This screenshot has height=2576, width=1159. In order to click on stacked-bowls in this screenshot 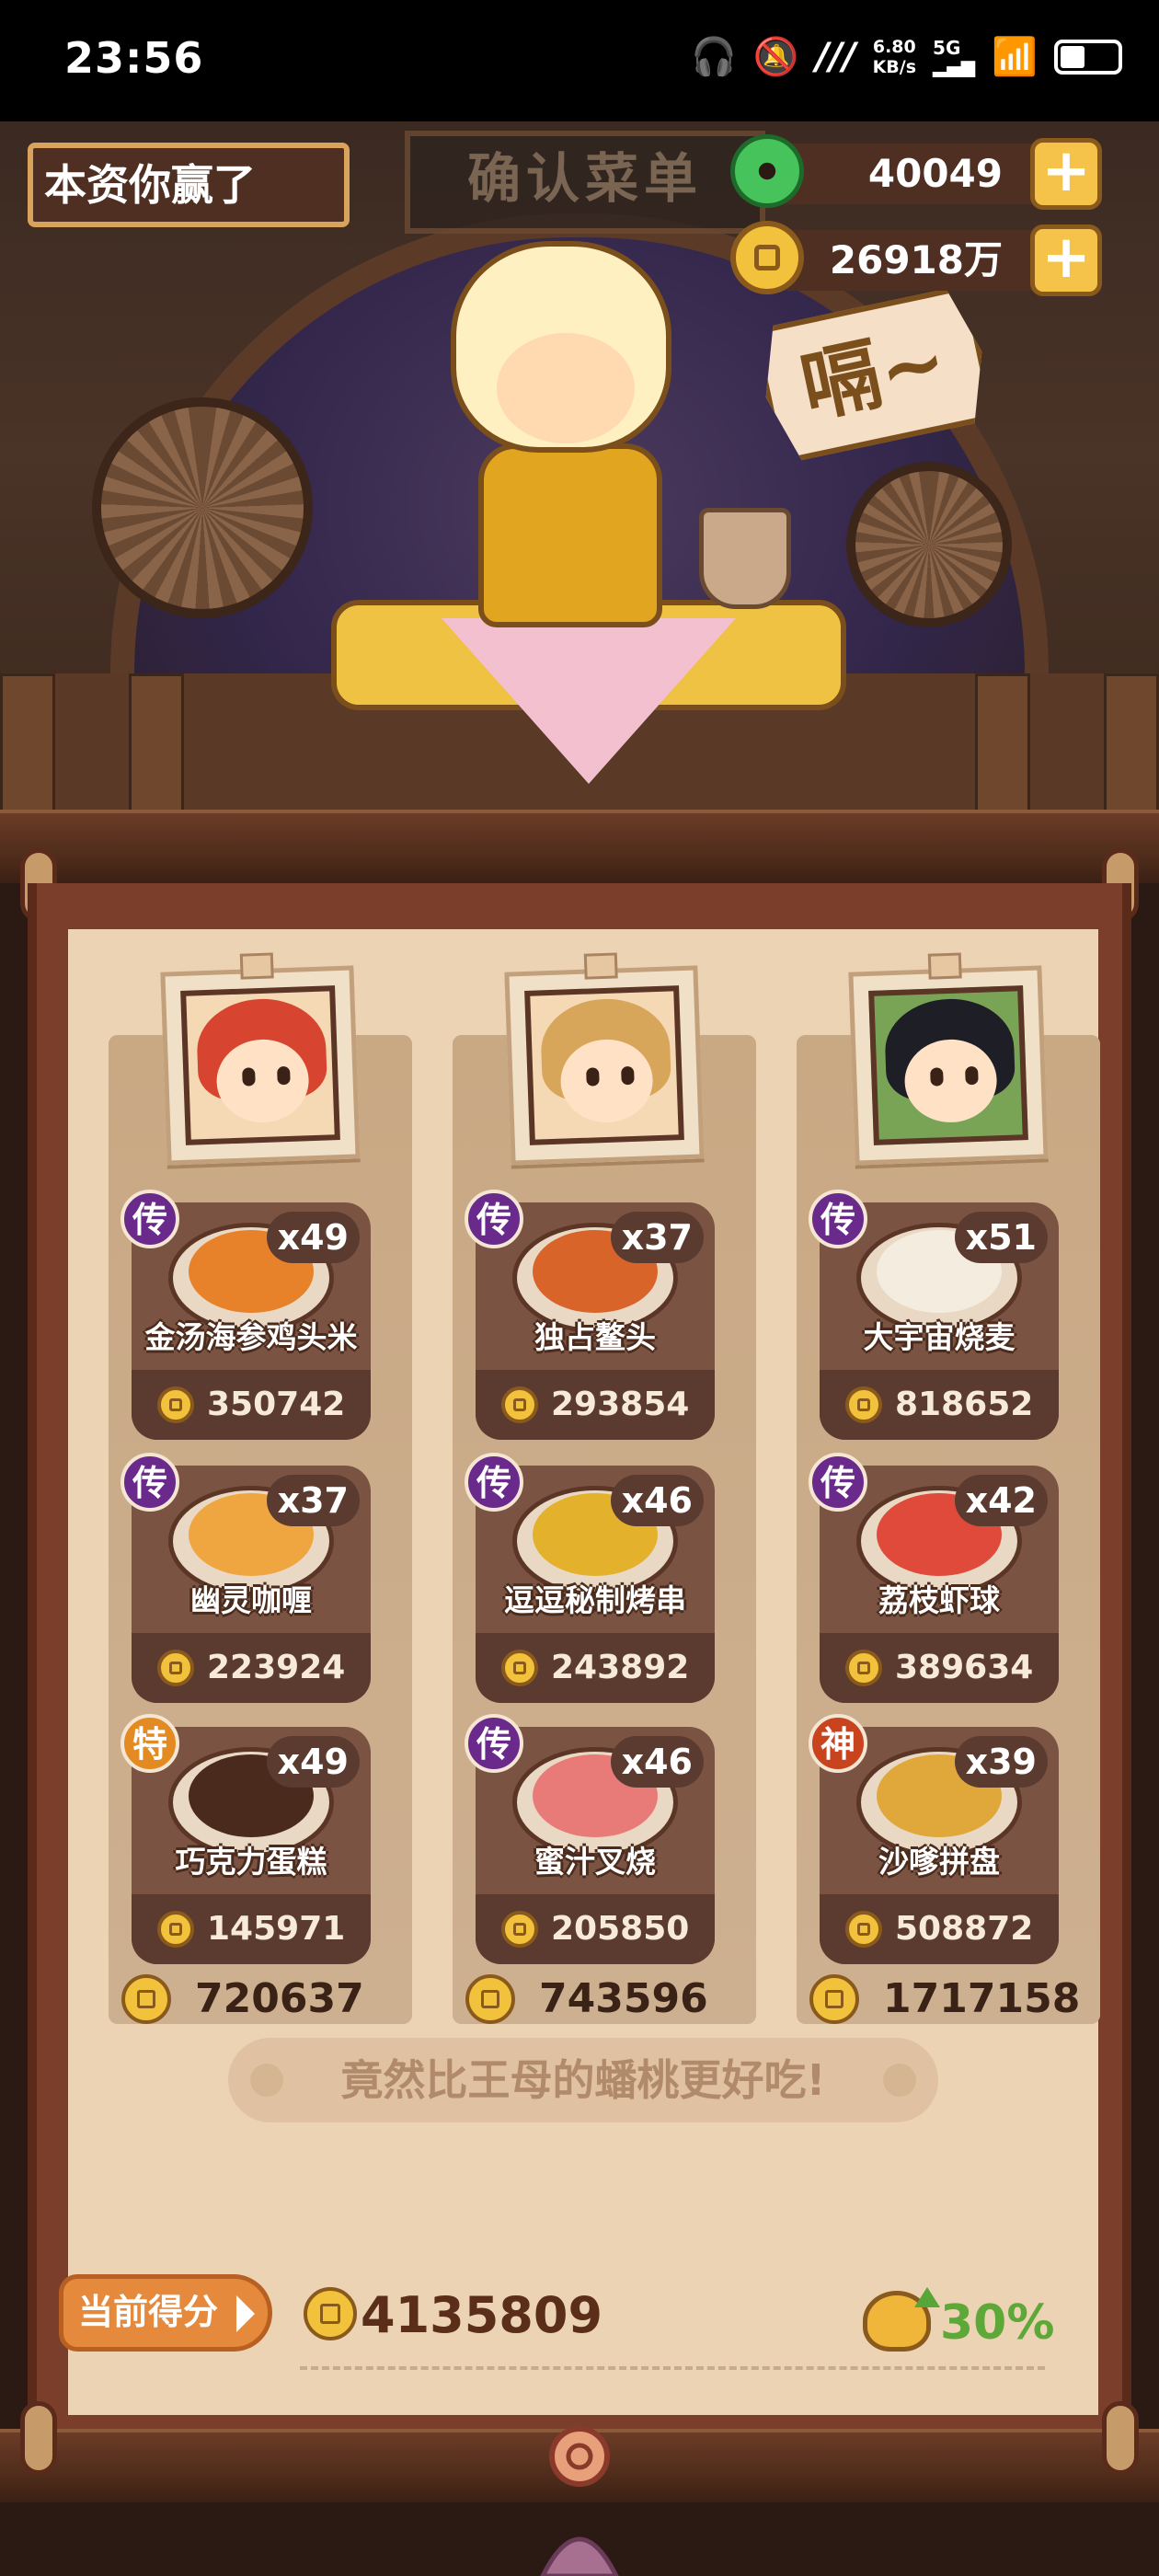, I will do `click(745, 558)`.